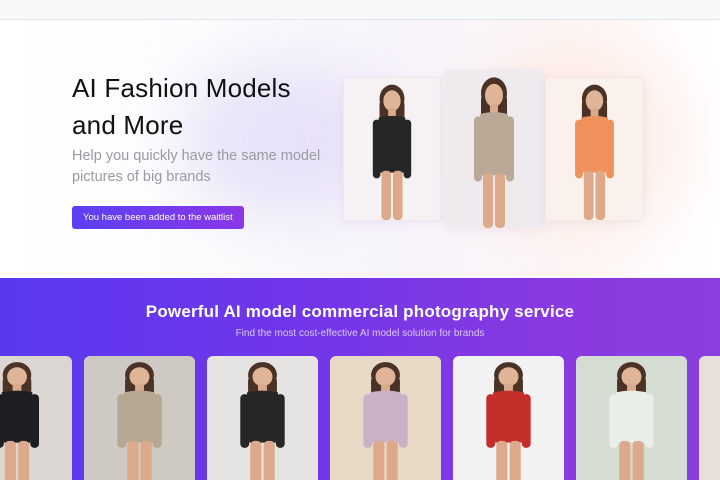 The height and width of the screenshot is (480, 720). I want to click on gallery-beige-henley-image, so click(139, 418).